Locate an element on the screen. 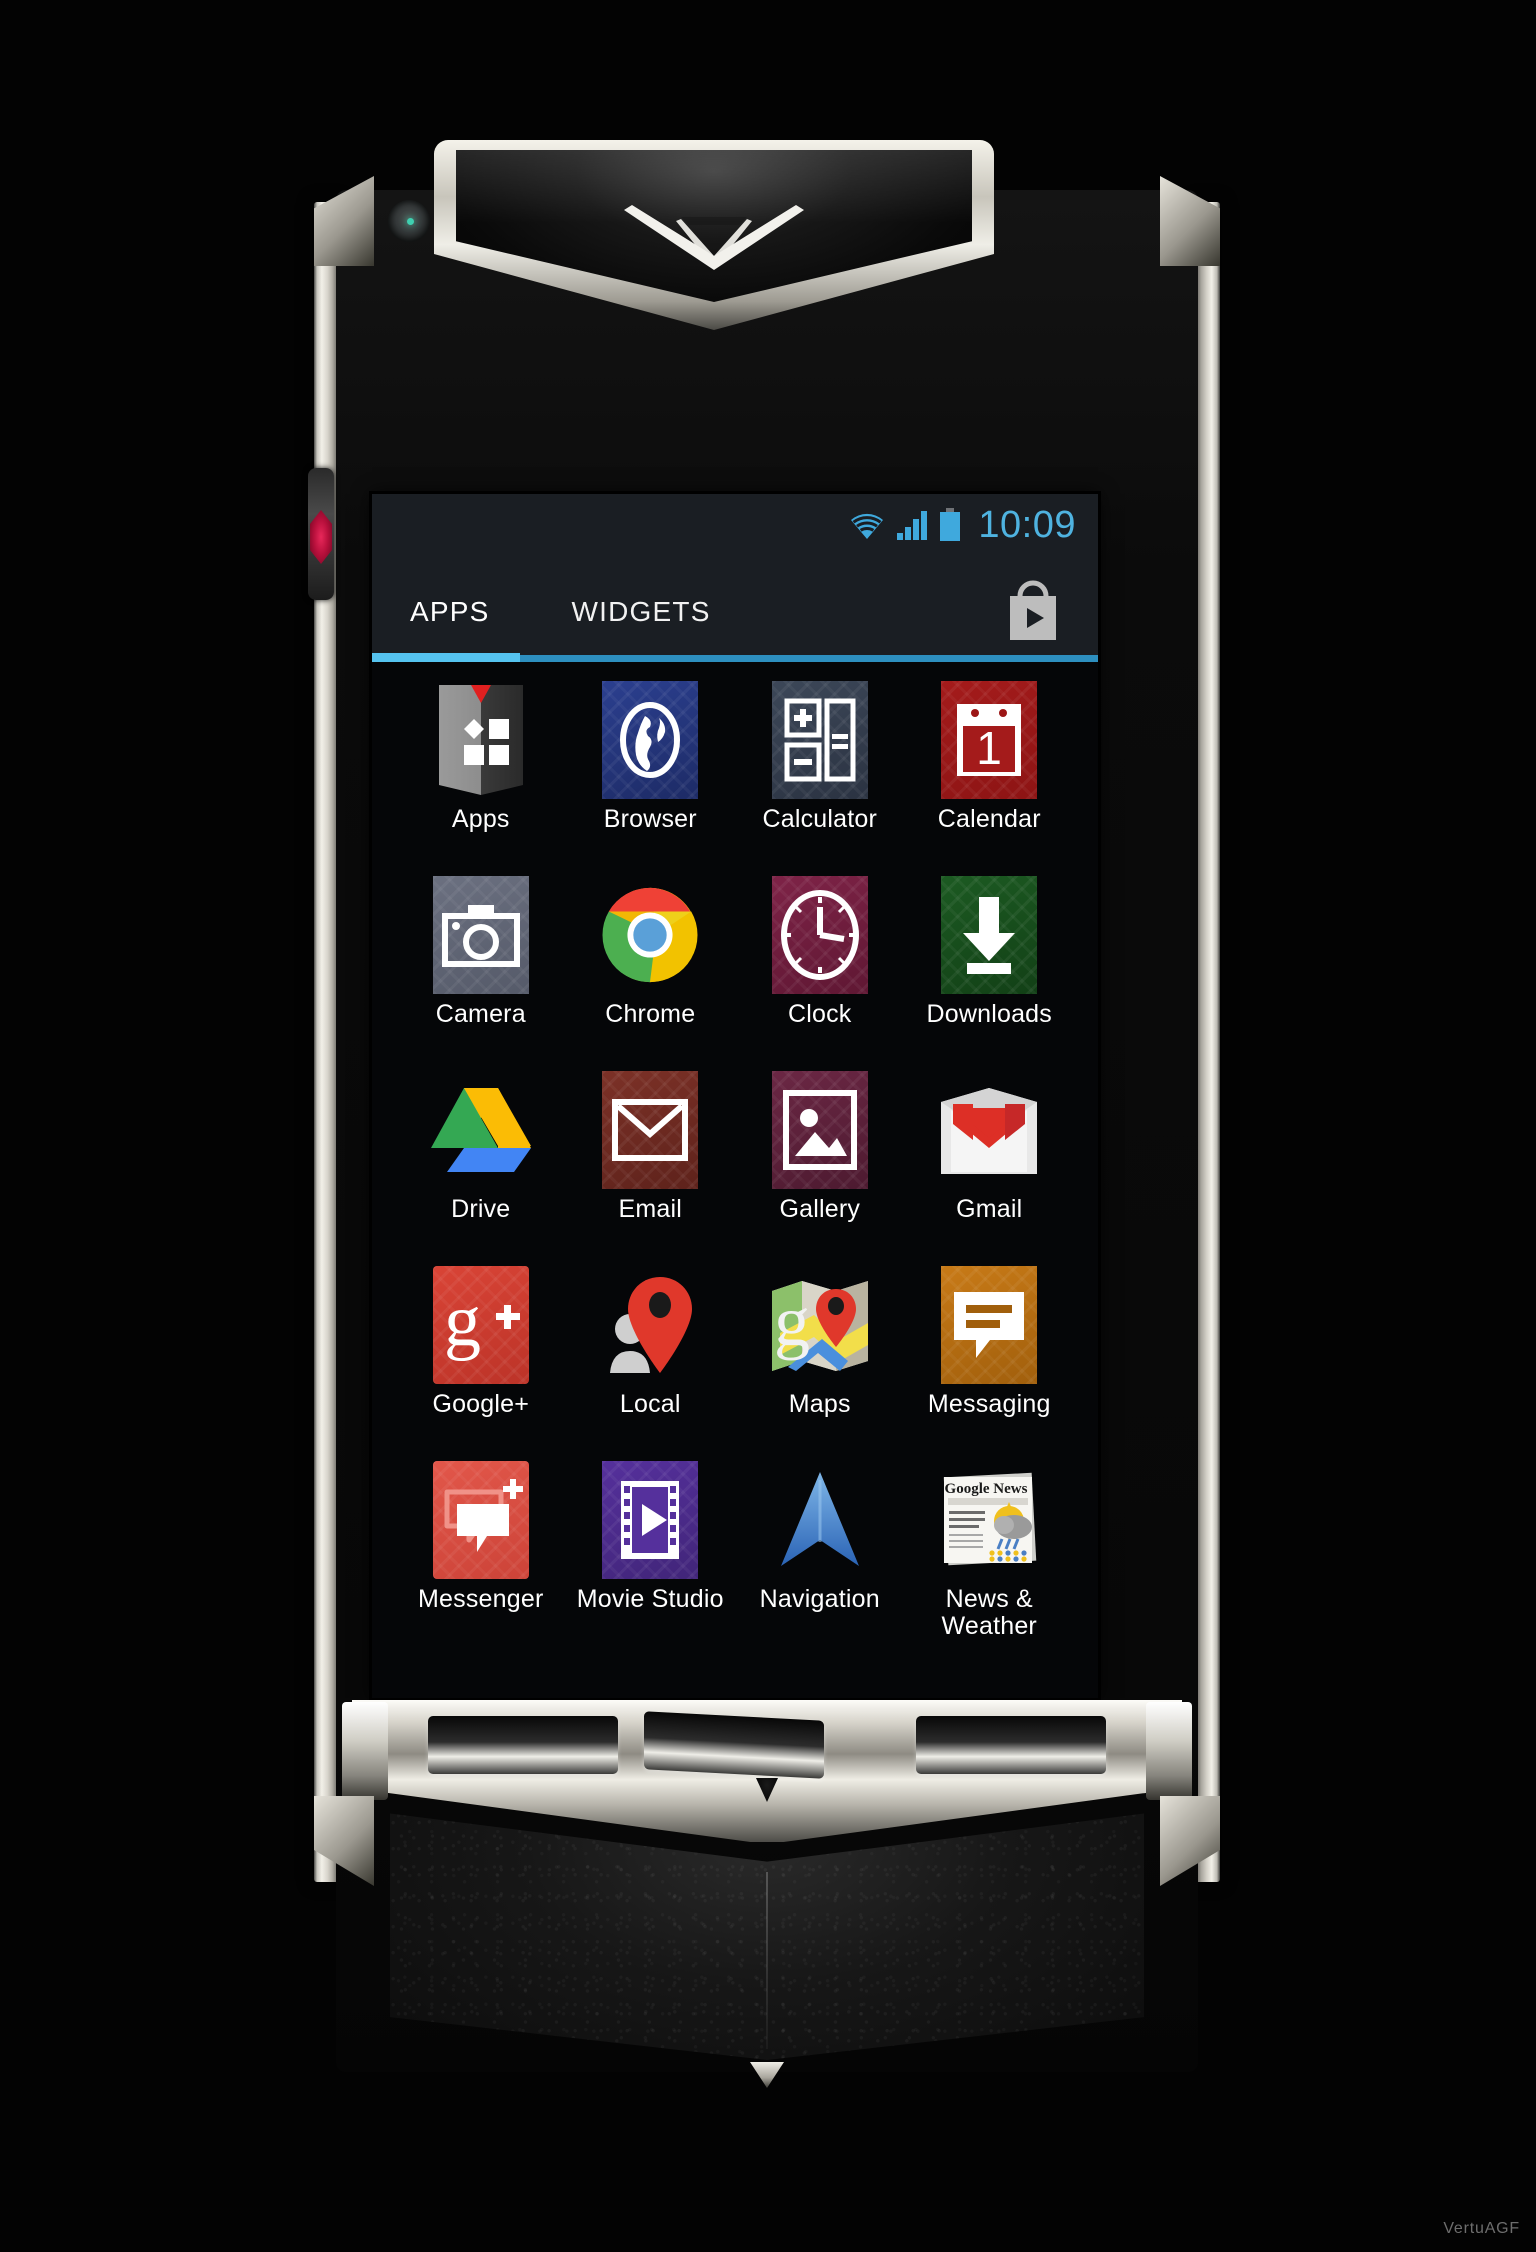  bottom-chrome-tip is located at coordinates (767, 2075).